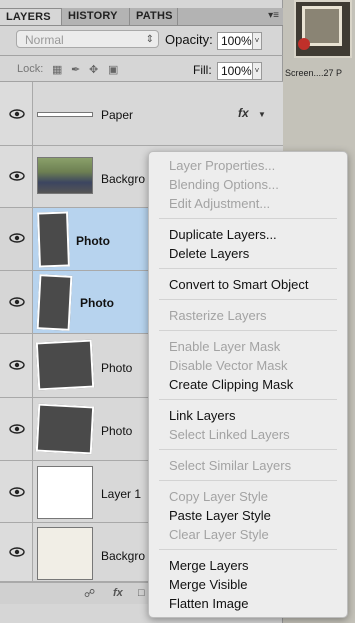 This screenshot has height=623, width=355. What do you see at coordinates (30, 69) in the screenshot?
I see `lock-label: Lock:` at bounding box center [30, 69].